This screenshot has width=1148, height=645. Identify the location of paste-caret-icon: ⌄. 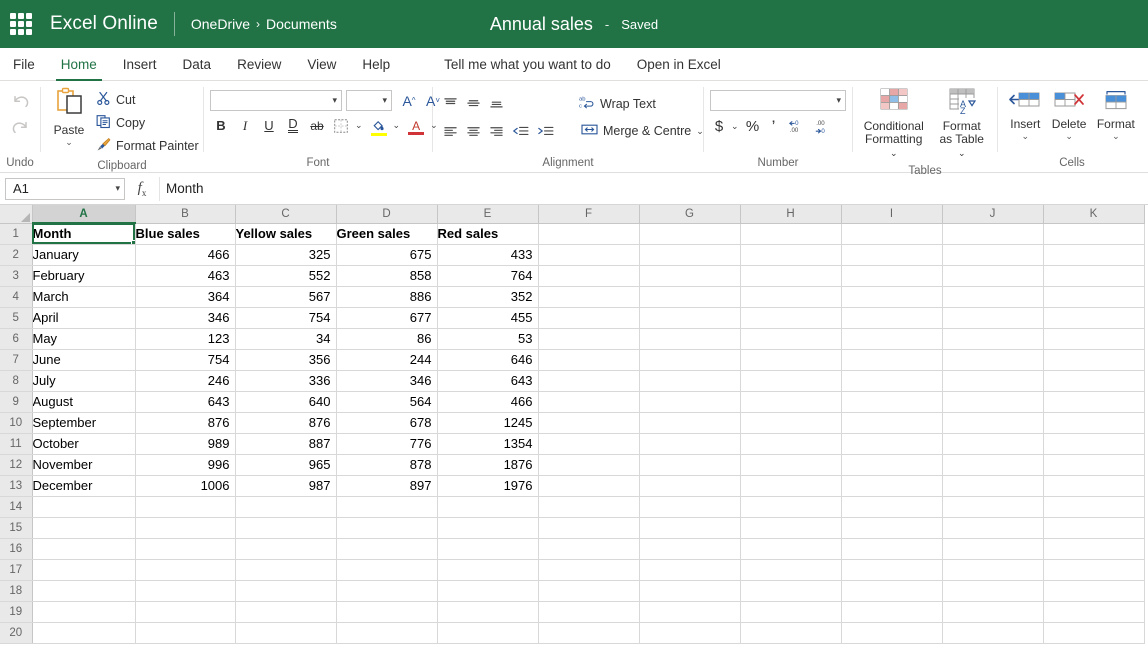
(69, 142).